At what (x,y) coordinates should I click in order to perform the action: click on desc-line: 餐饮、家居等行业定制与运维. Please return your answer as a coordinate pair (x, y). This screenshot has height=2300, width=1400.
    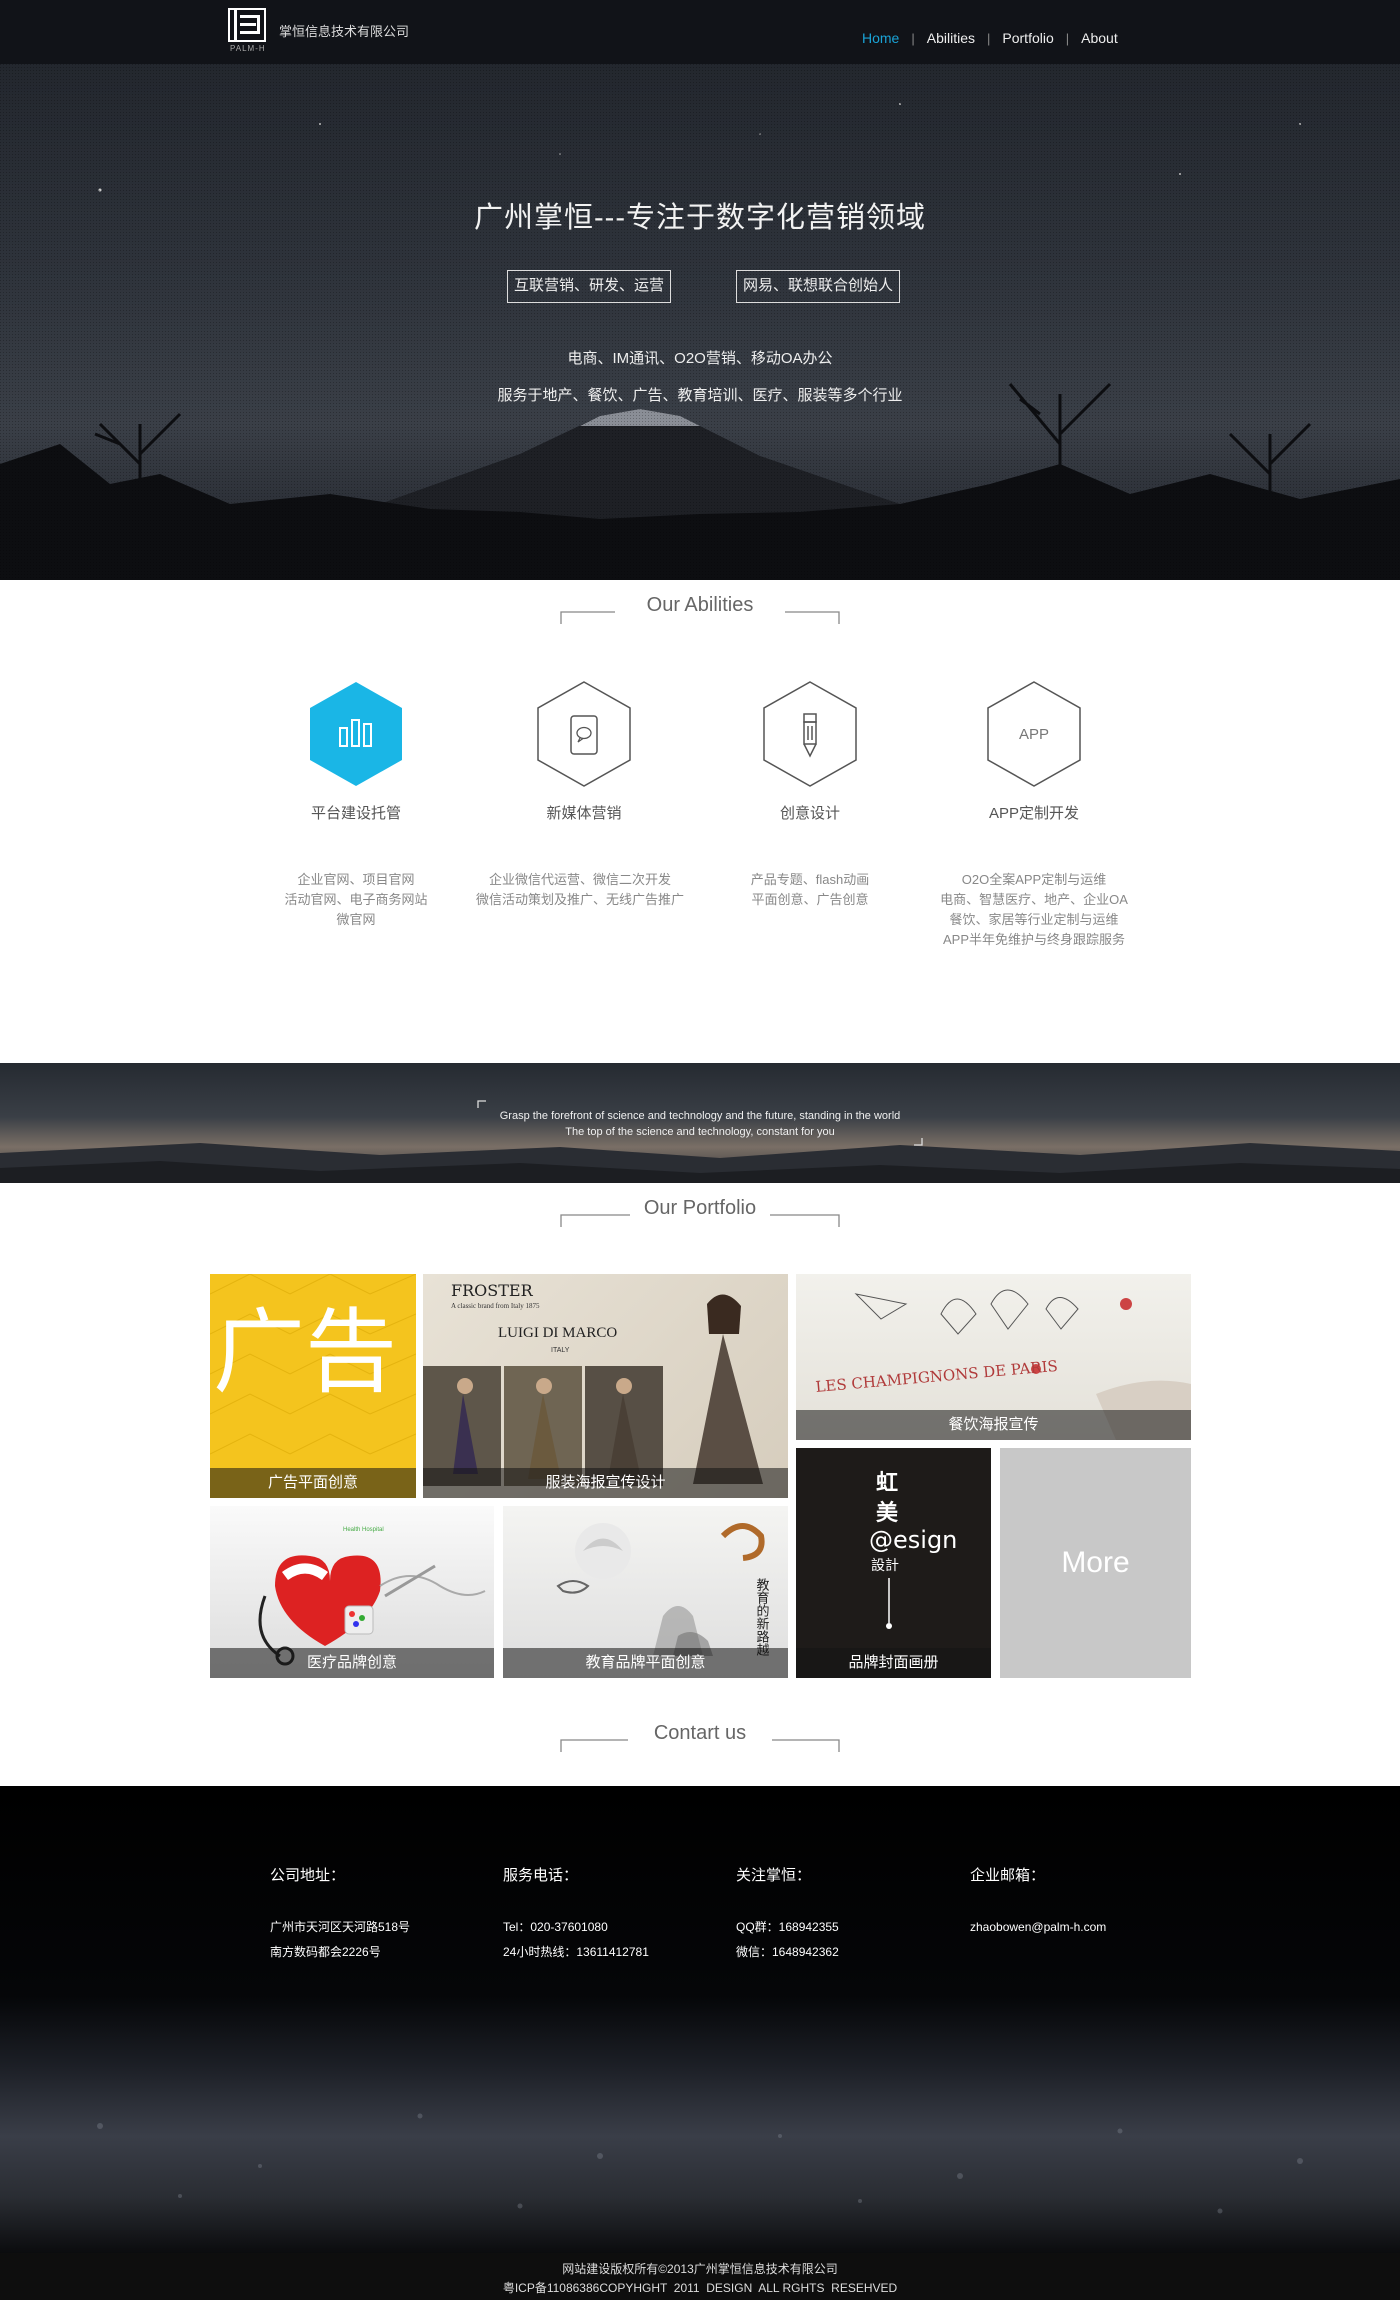
    Looking at the image, I should click on (1034, 919).